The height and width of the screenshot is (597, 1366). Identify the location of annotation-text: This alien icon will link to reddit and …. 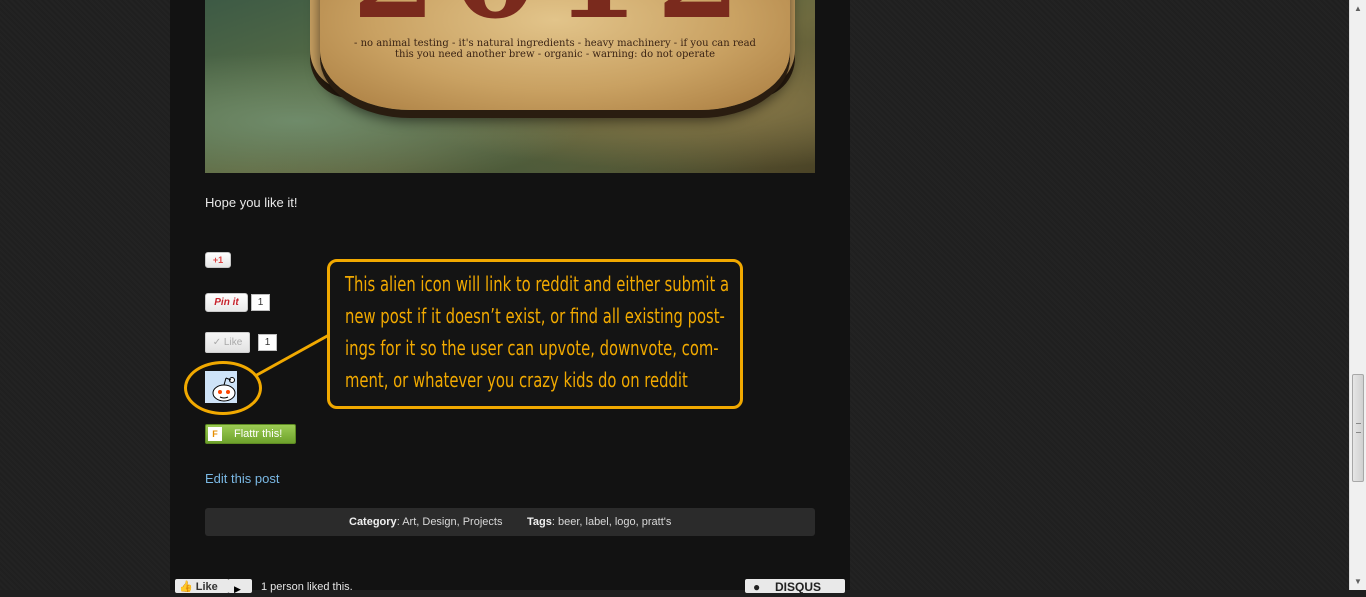
(537, 332).